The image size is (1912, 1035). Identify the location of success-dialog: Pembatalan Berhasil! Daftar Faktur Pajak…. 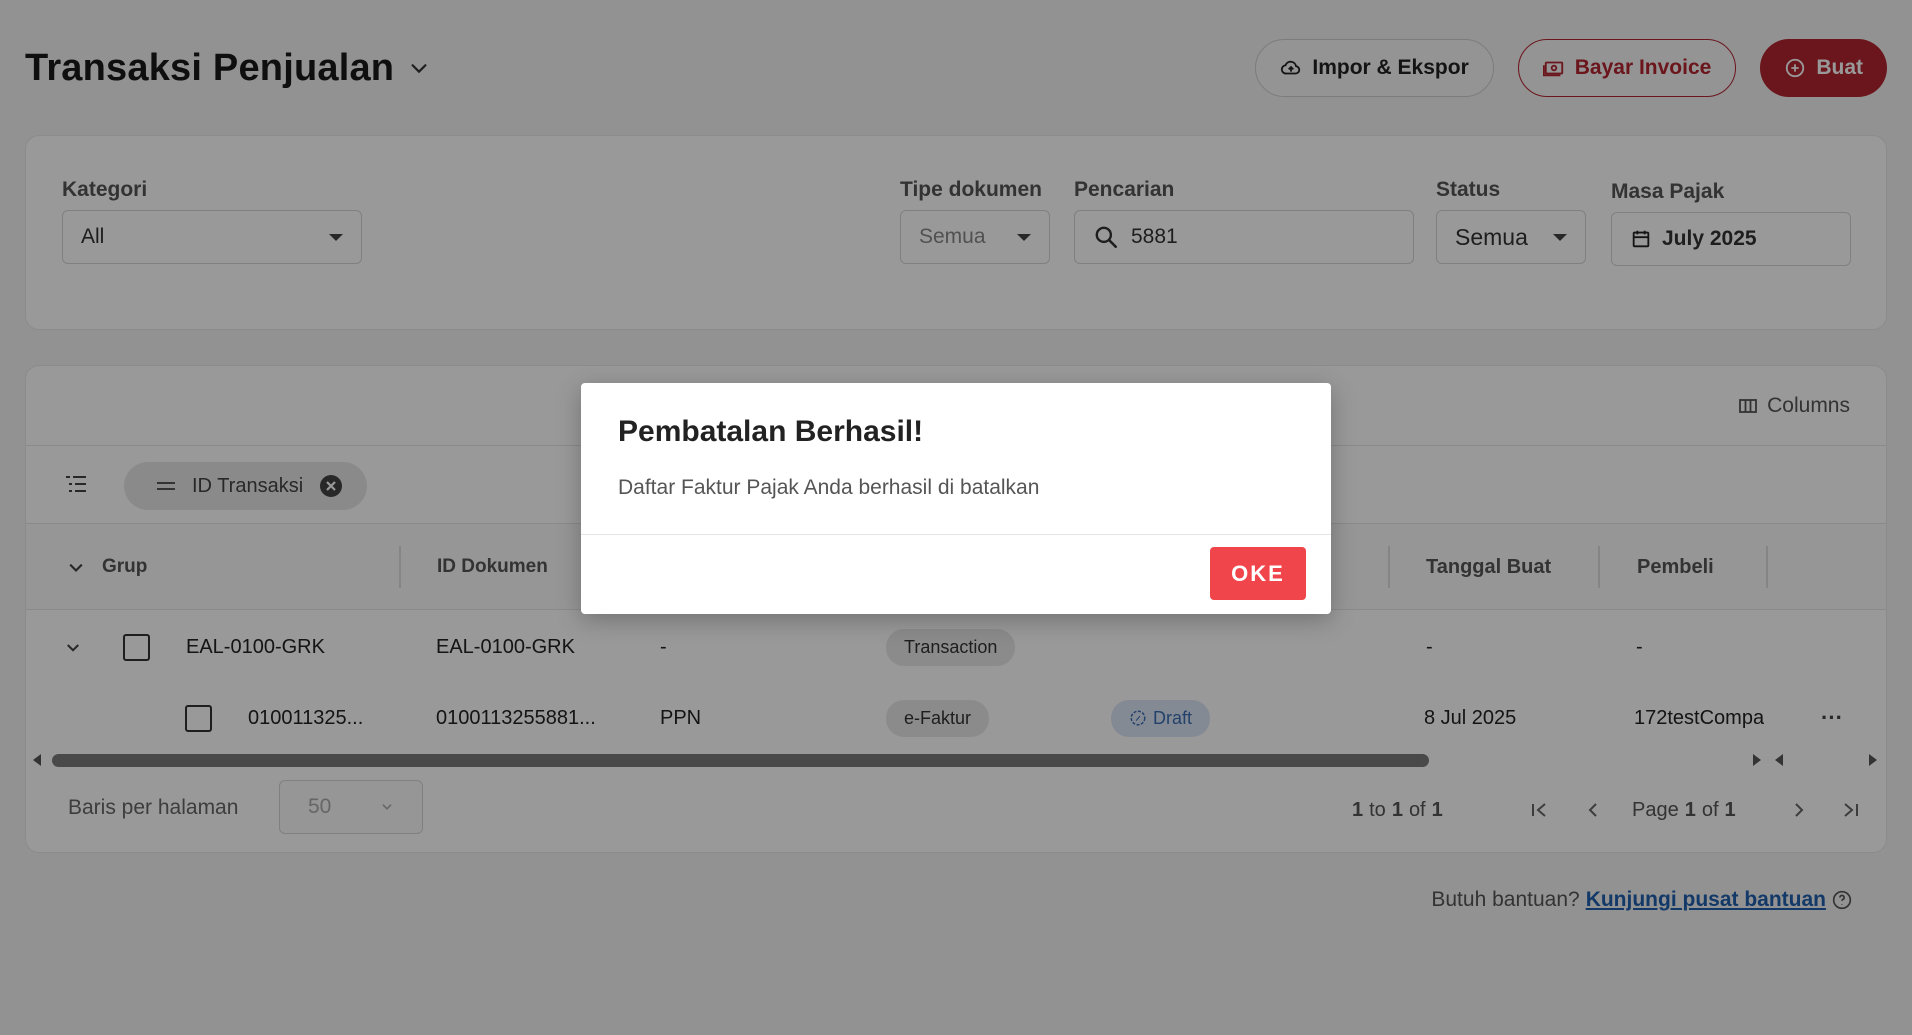
(956, 498).